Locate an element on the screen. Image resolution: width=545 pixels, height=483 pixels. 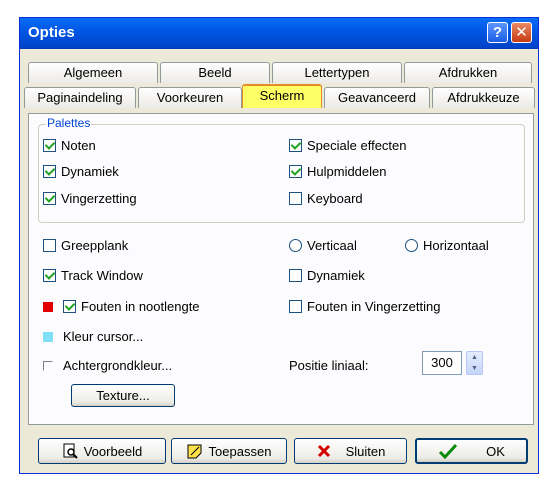
radio-label: Horizontaal is located at coordinates (456, 245).